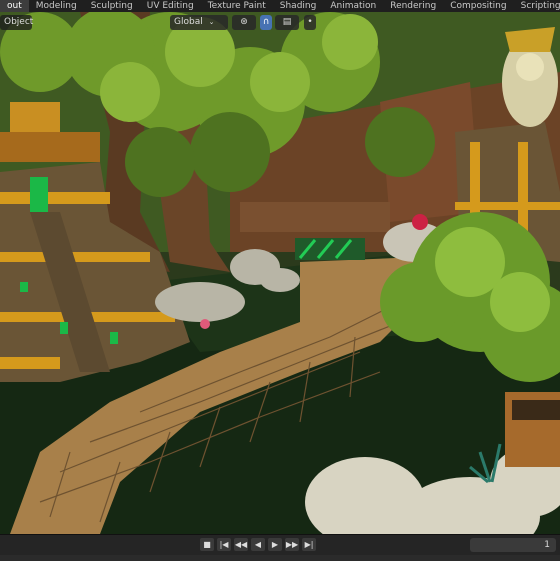 This screenshot has height=561, width=560. Describe the element at coordinates (309, 544) in the screenshot. I see `jump-end-button: ▶|` at that location.